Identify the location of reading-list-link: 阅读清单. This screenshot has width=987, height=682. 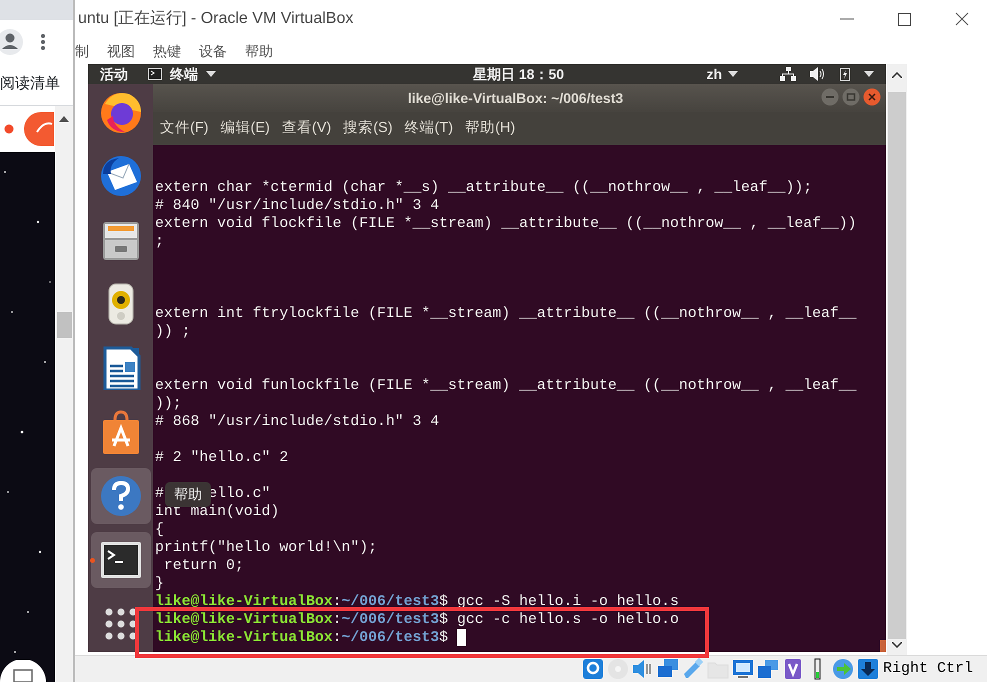
(30, 84).